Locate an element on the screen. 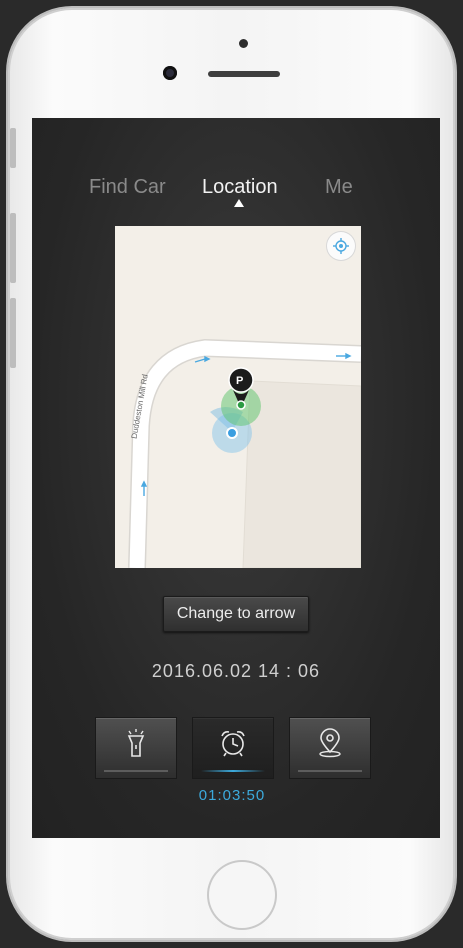  volume-up-button is located at coordinates (13, 248).